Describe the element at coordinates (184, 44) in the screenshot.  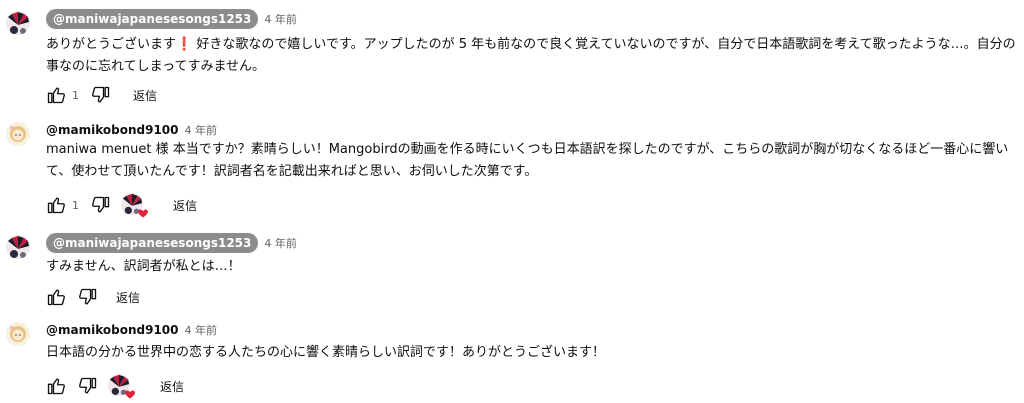
I see `exclamation-emoji: ❗` at that location.